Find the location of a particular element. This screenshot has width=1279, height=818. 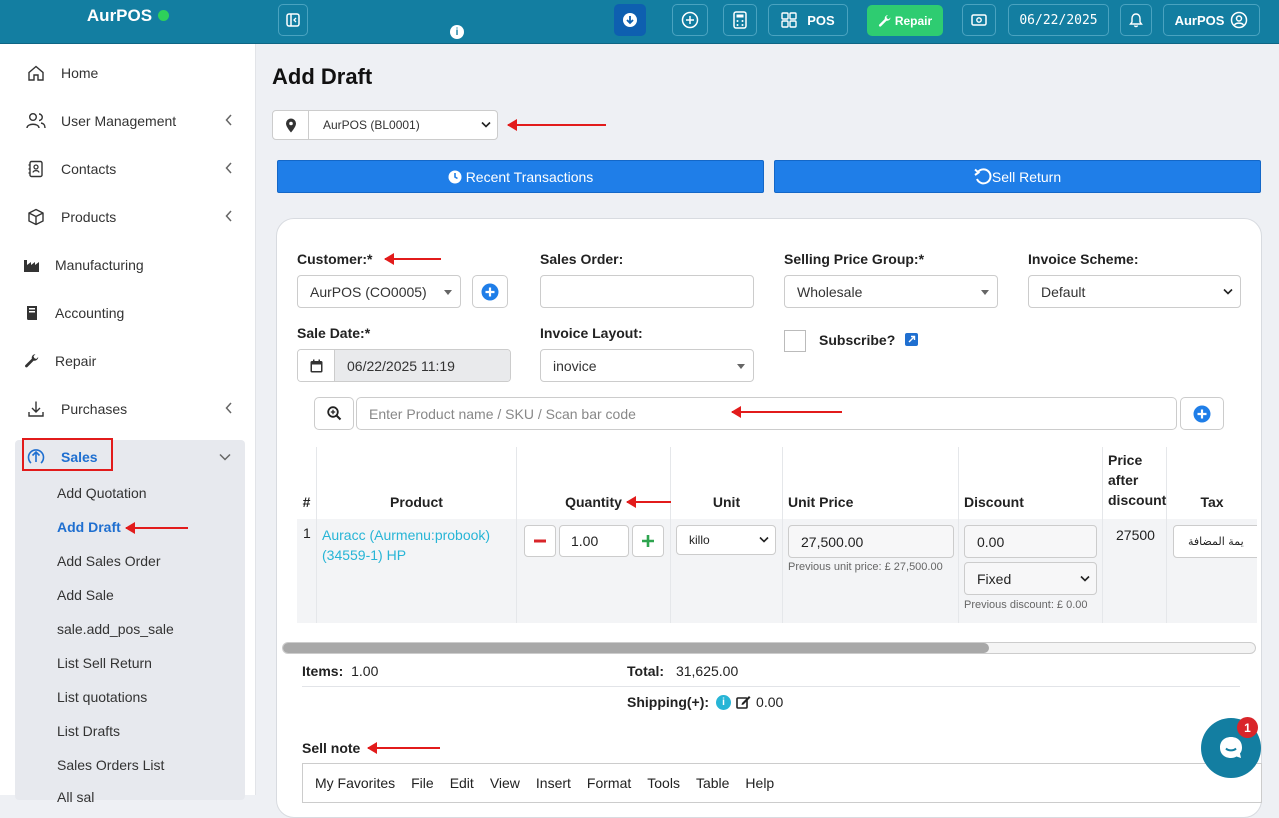

invoice-layout-select: inovice is located at coordinates (647, 365).